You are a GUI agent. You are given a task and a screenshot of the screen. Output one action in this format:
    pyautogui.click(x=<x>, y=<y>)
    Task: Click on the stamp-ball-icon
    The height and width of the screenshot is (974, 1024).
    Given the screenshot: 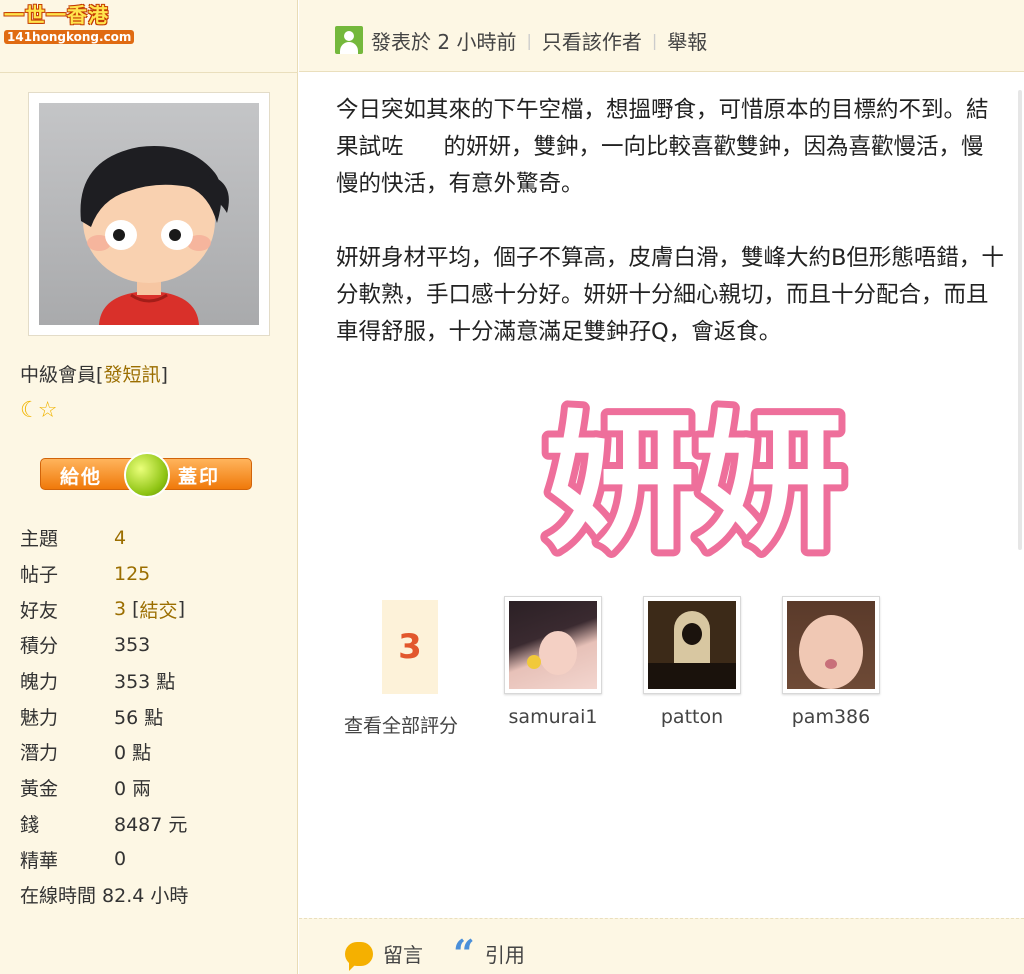 What is the action you would take?
    pyautogui.click(x=147, y=475)
    